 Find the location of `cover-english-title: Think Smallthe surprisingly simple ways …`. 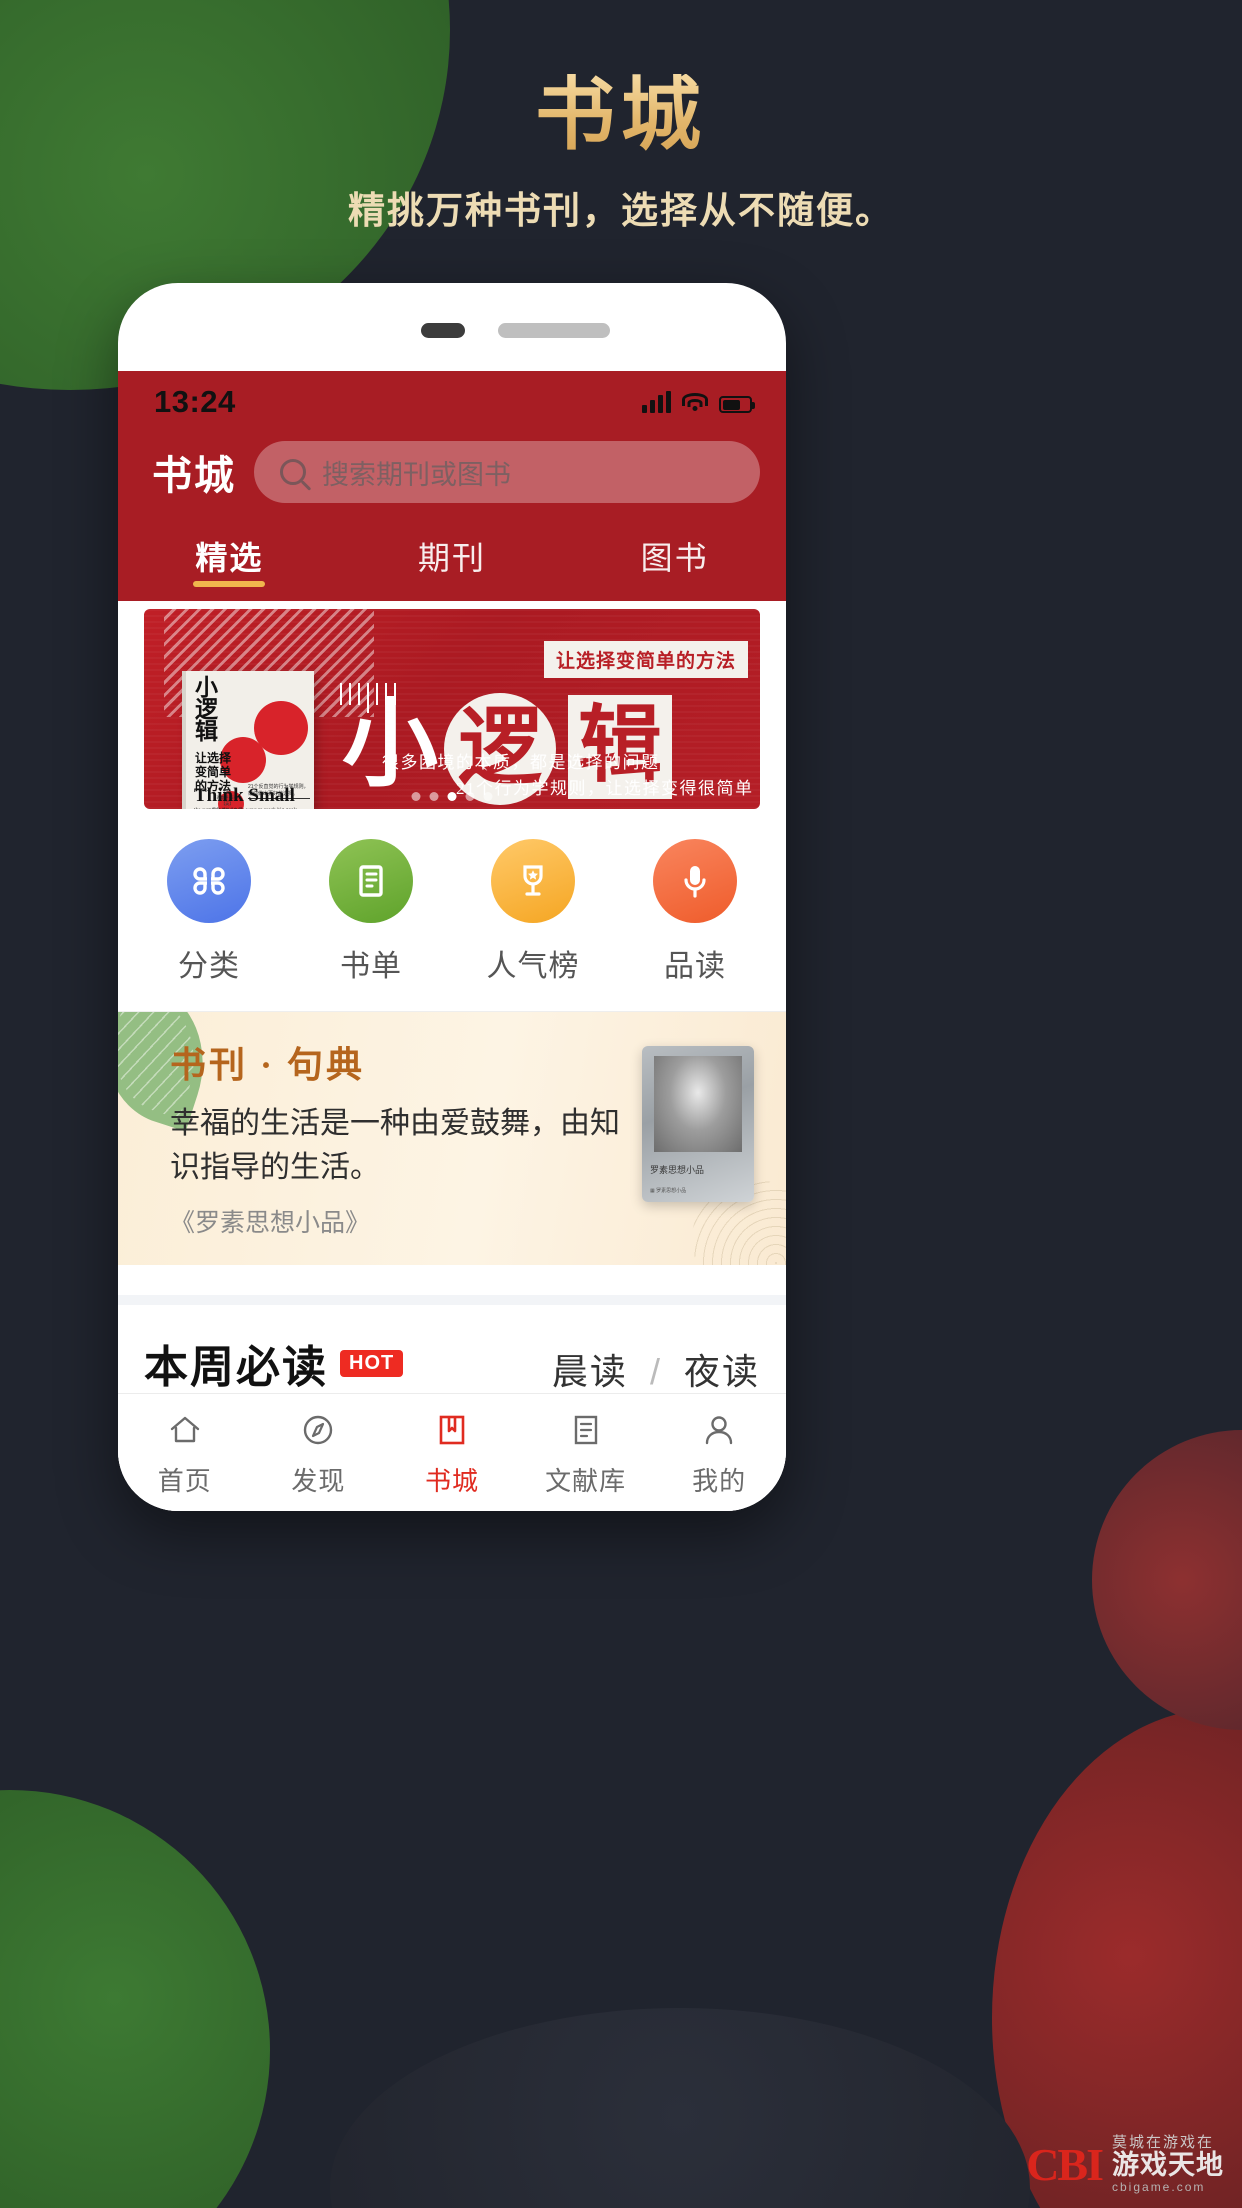

cover-english-title: Think Smallthe surprisingly simple ways … is located at coordinates (245, 797).